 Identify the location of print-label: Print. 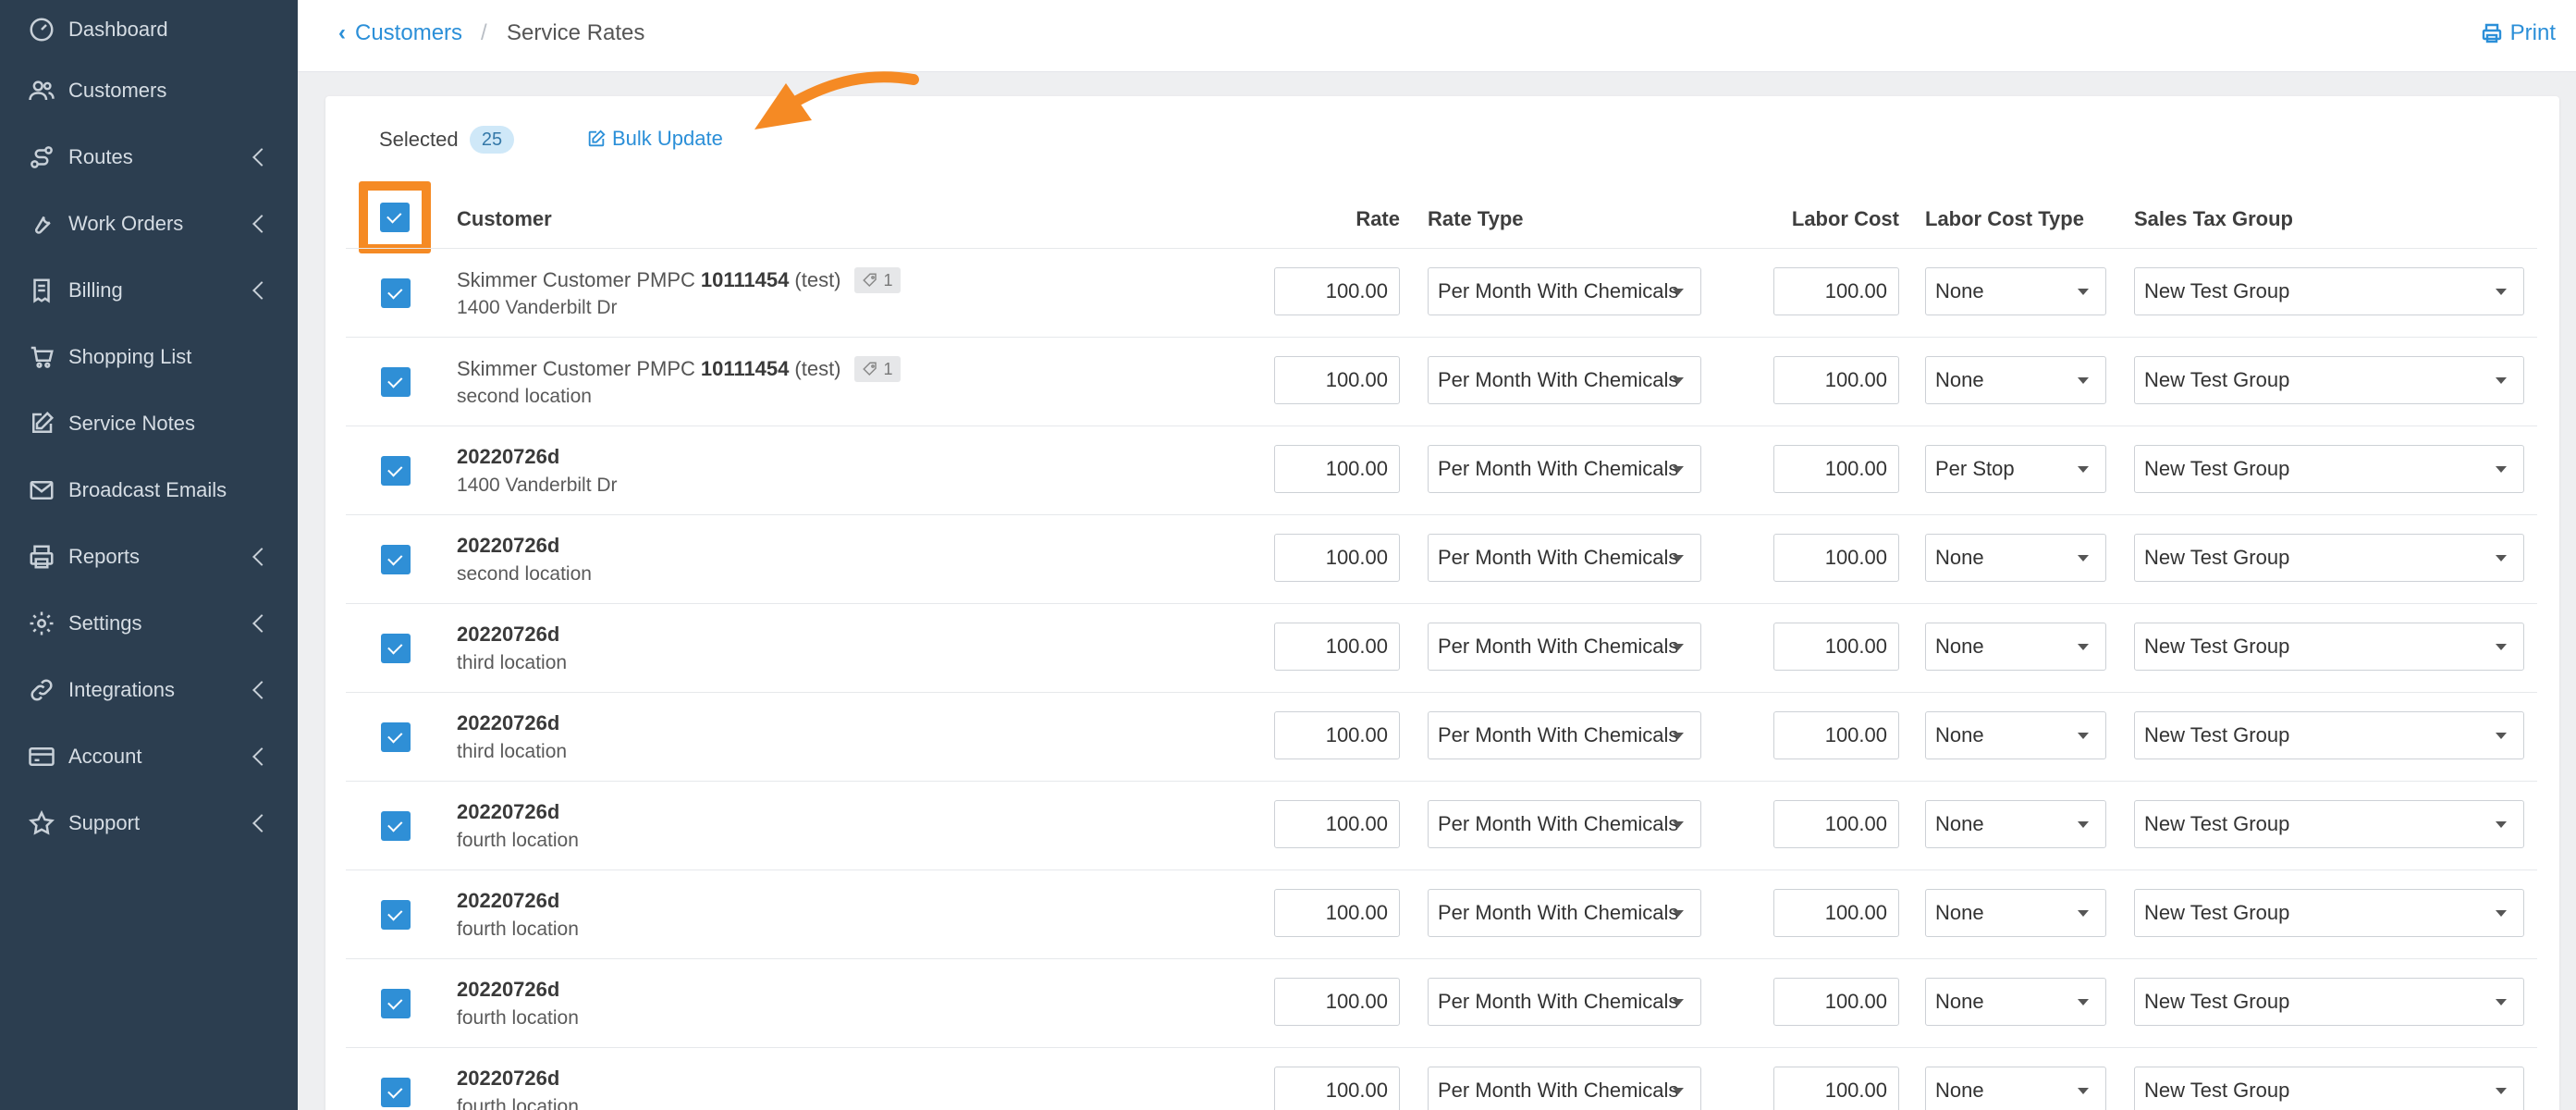
(2532, 32).